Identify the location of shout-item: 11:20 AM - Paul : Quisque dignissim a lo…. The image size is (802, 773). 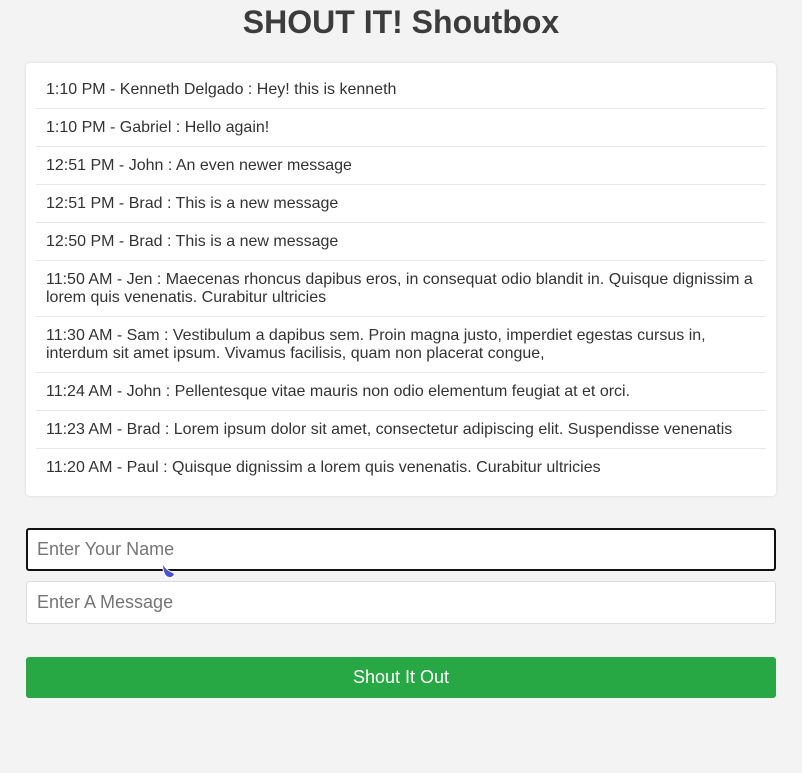
(323, 467).